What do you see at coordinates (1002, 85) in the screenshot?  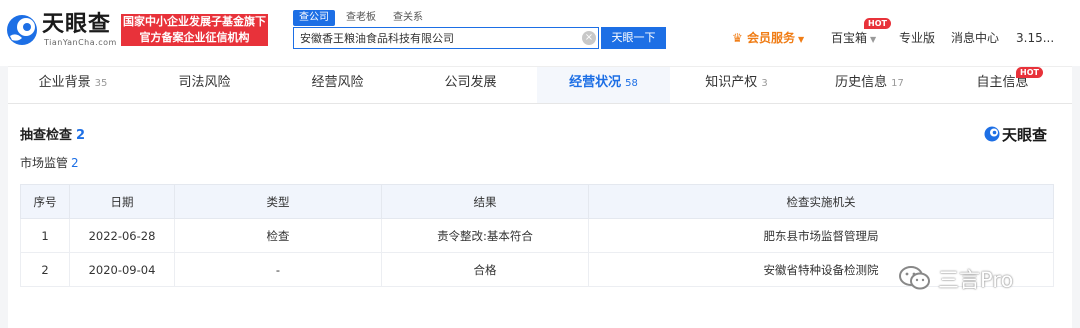 I see `tab-self-info: 自主信息` at bounding box center [1002, 85].